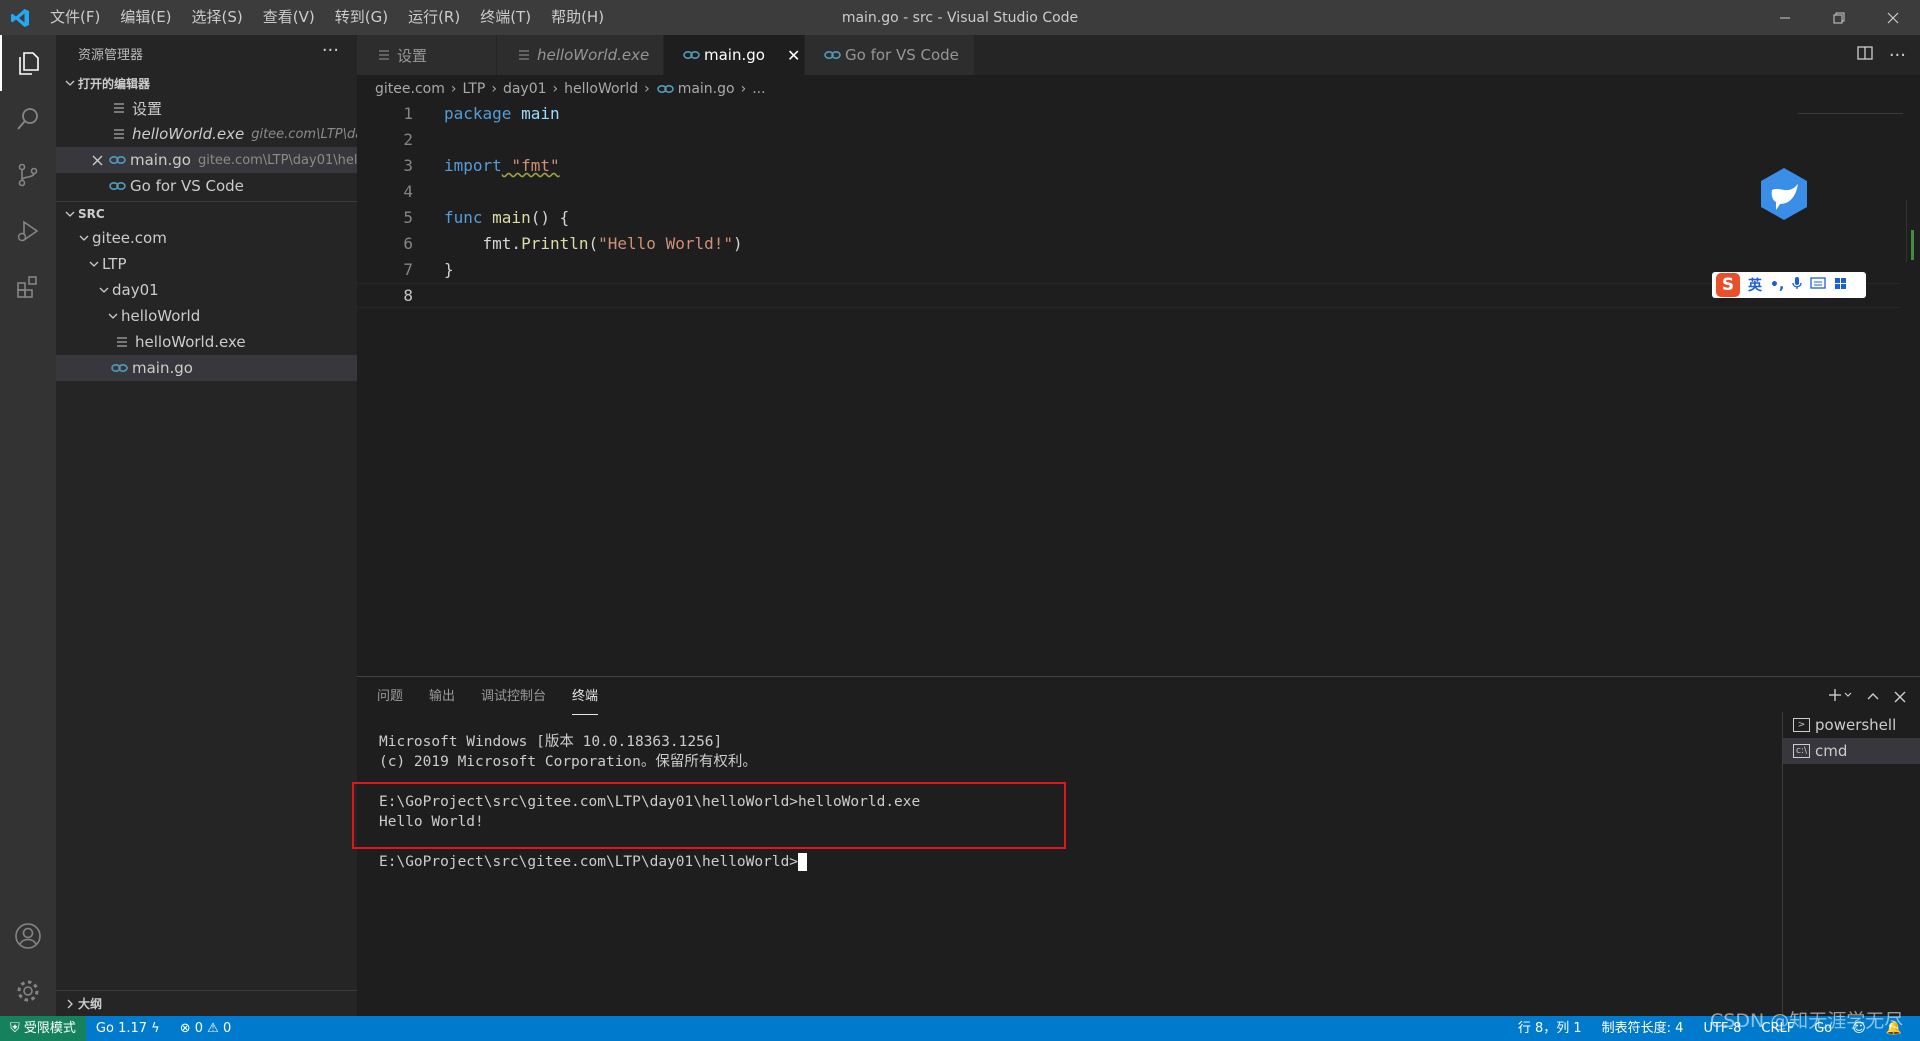 The image size is (1920, 1041). What do you see at coordinates (28, 63) in the screenshot?
I see `explorer-icon` at bounding box center [28, 63].